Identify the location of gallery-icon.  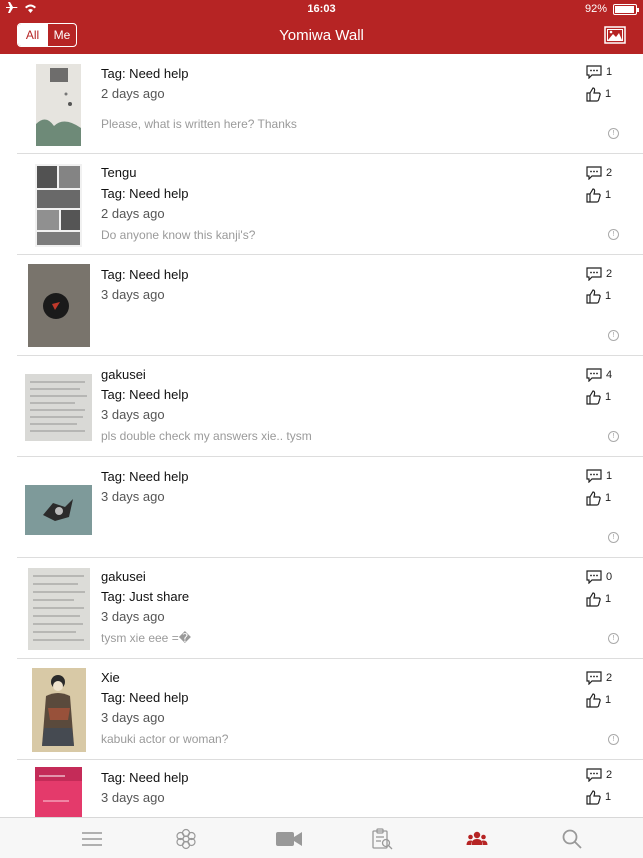
(615, 35).